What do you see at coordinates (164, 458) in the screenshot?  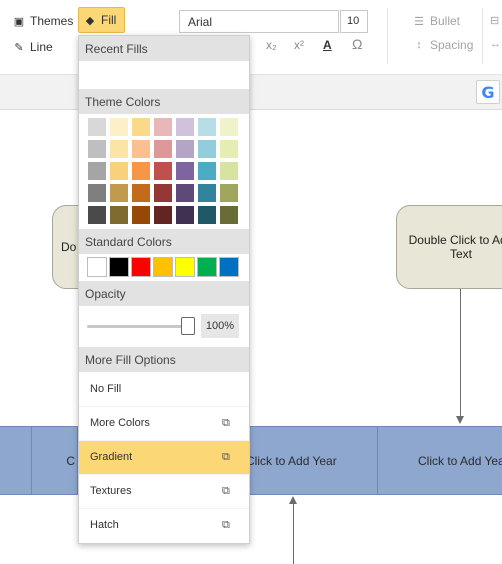 I see `gradient-option: Gradient ⧉` at bounding box center [164, 458].